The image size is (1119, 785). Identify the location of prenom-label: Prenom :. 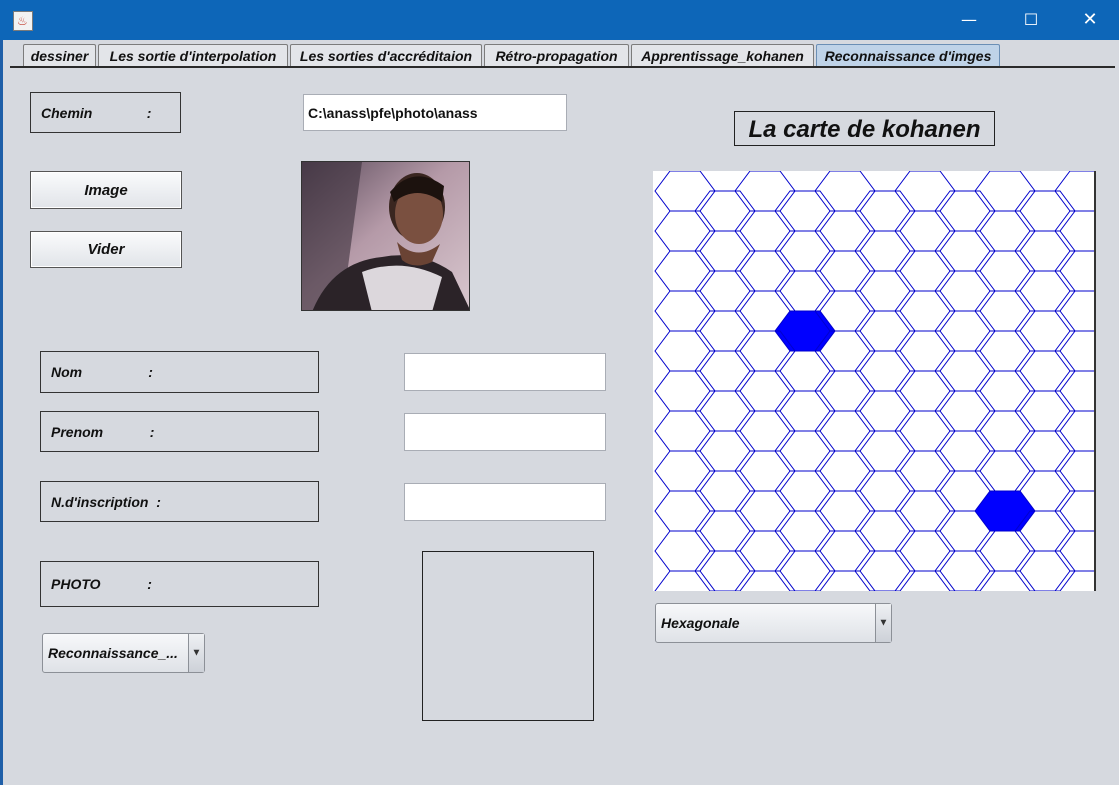
(179, 431).